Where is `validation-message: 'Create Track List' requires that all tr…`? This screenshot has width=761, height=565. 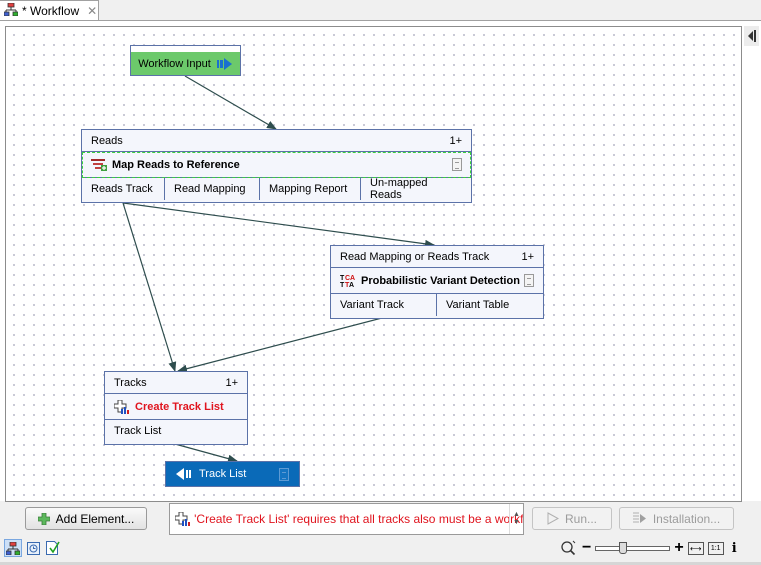 validation-message: 'Create Track List' requires that all tr… is located at coordinates (358, 519).